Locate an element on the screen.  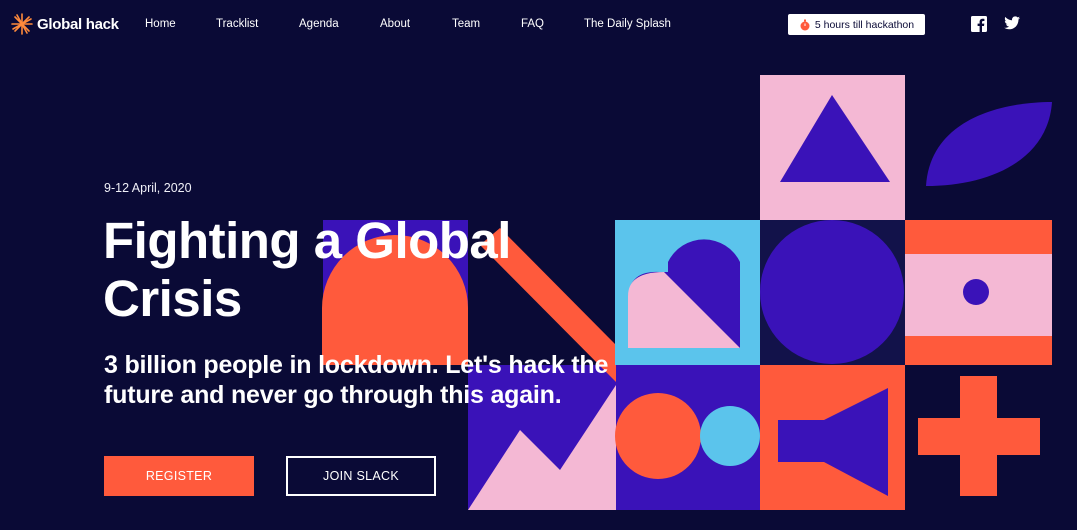
art-leaf is located at coordinates (989, 144).